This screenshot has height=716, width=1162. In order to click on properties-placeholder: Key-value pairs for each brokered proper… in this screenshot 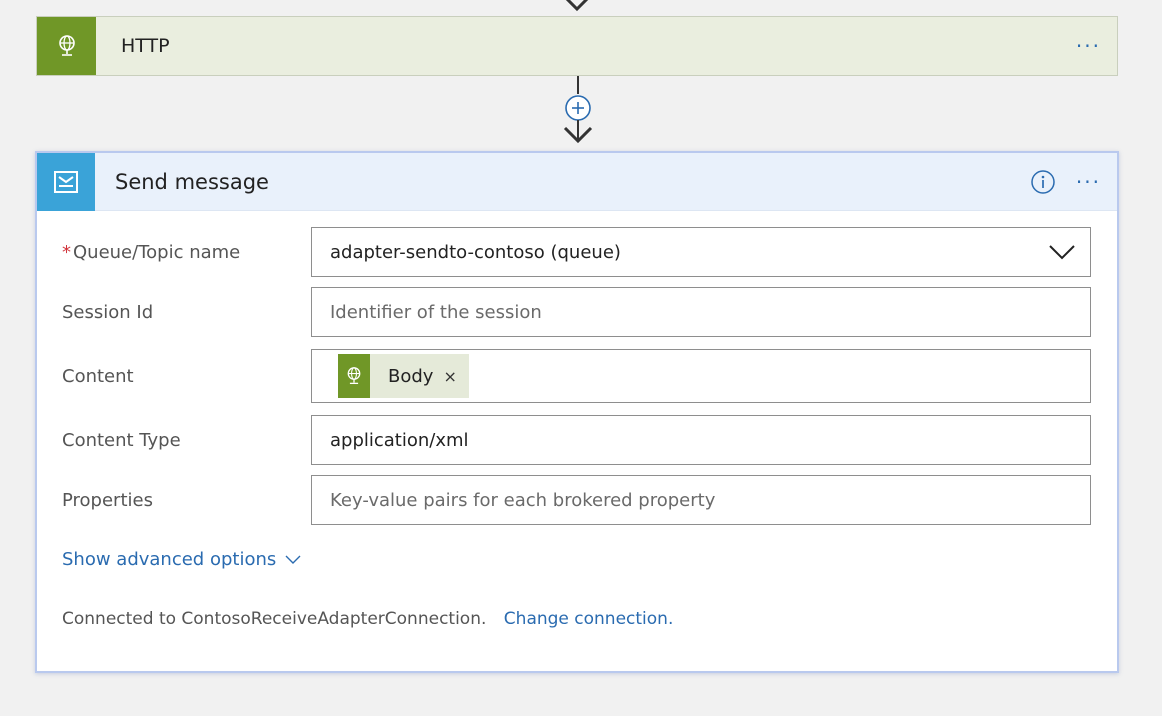, I will do `click(523, 500)`.